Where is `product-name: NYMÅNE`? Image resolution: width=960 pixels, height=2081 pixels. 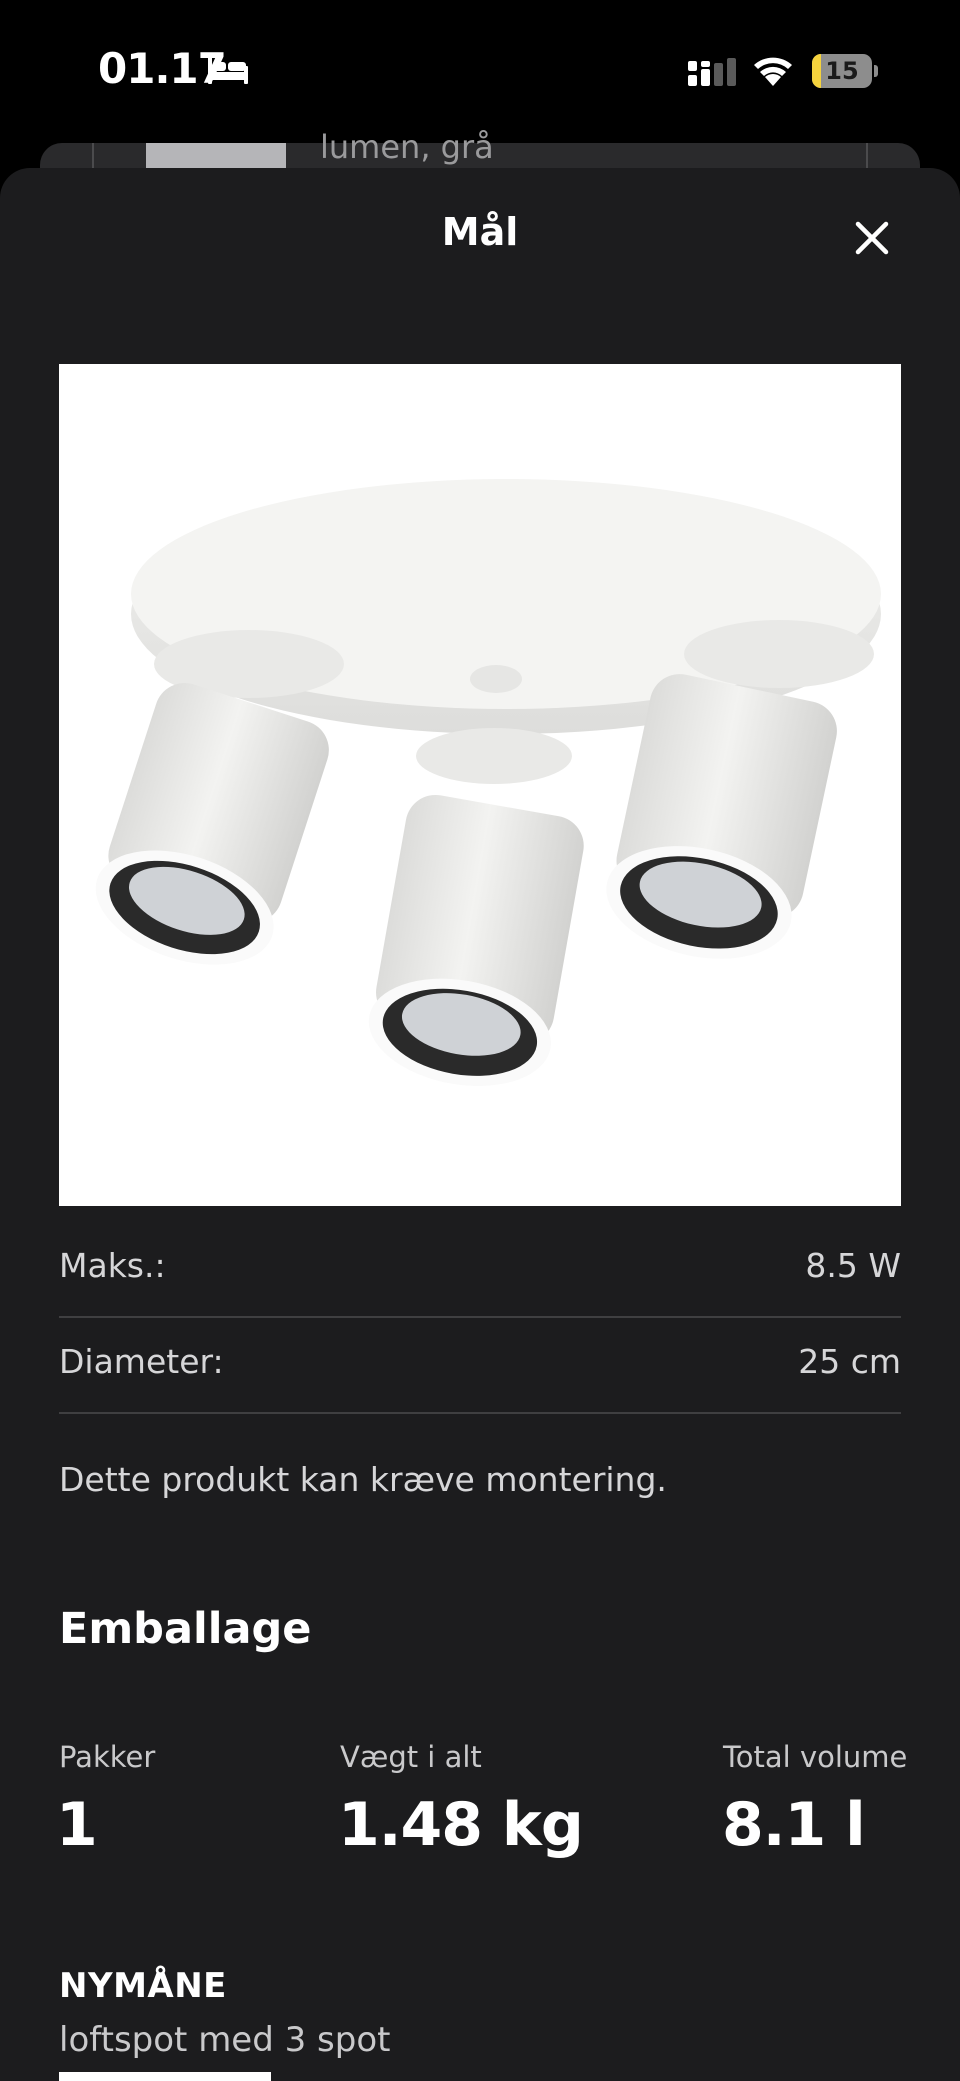 product-name: NYMÅNE is located at coordinates (143, 1986).